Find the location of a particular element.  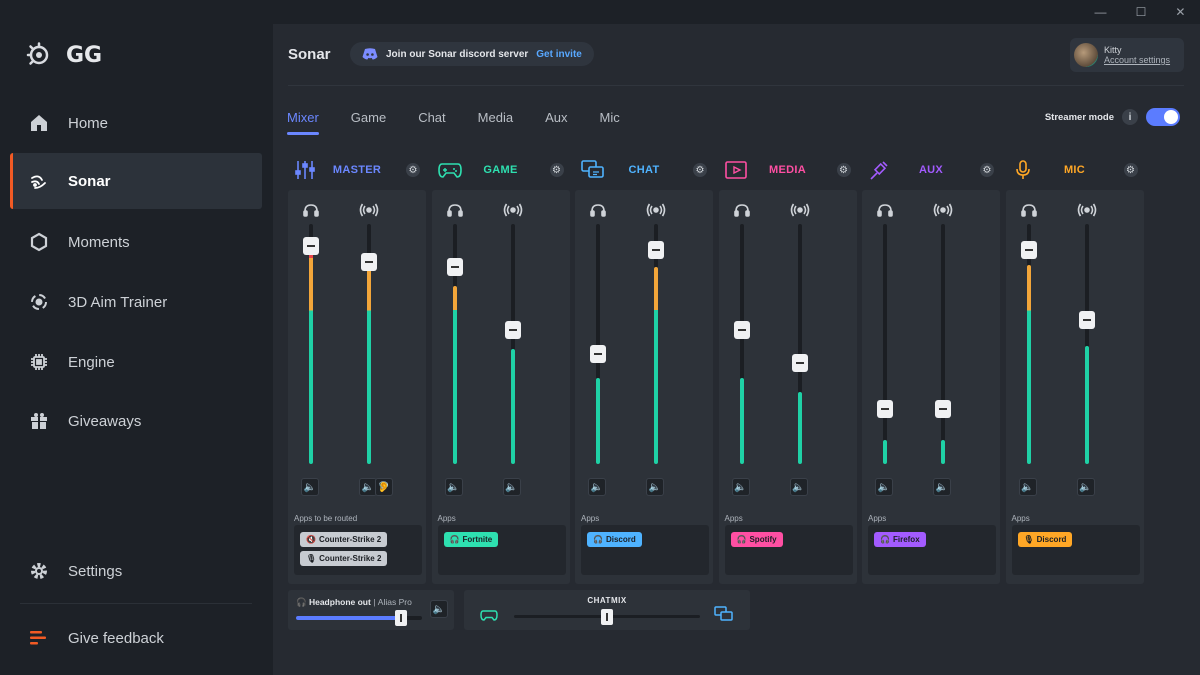

media-monitoring-handle is located at coordinates (741, 329).